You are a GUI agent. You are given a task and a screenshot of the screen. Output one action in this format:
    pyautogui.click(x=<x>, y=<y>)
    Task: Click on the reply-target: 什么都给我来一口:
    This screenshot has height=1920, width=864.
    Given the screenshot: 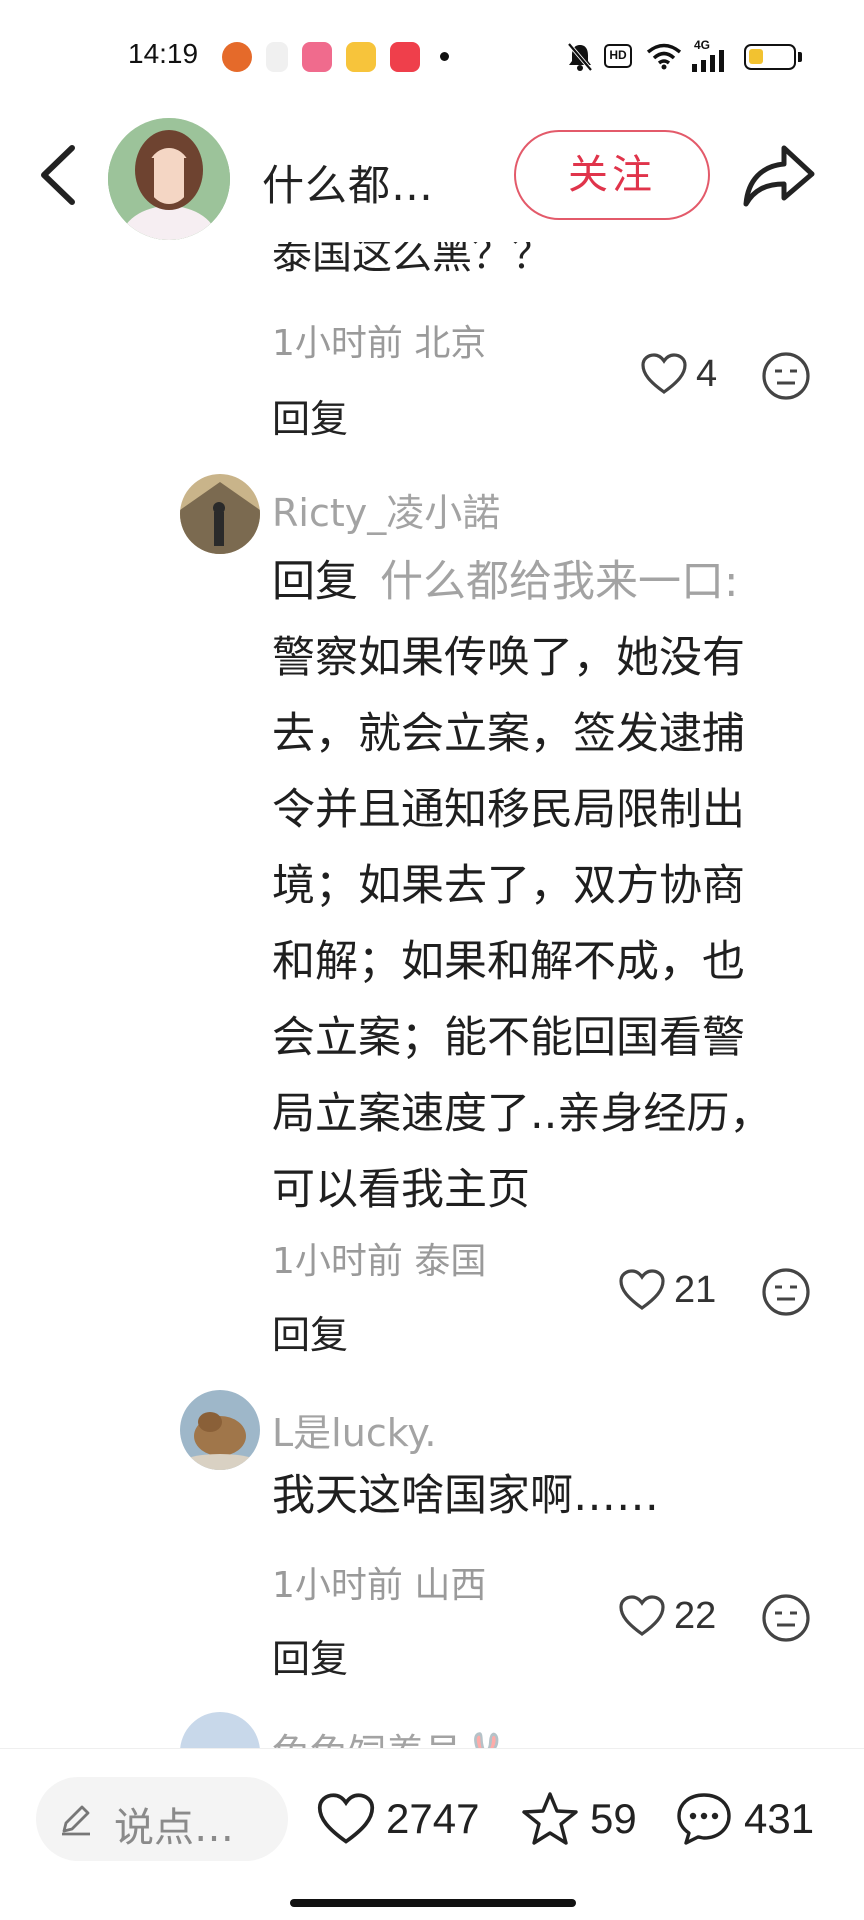 What is the action you would take?
    pyautogui.click(x=559, y=582)
    